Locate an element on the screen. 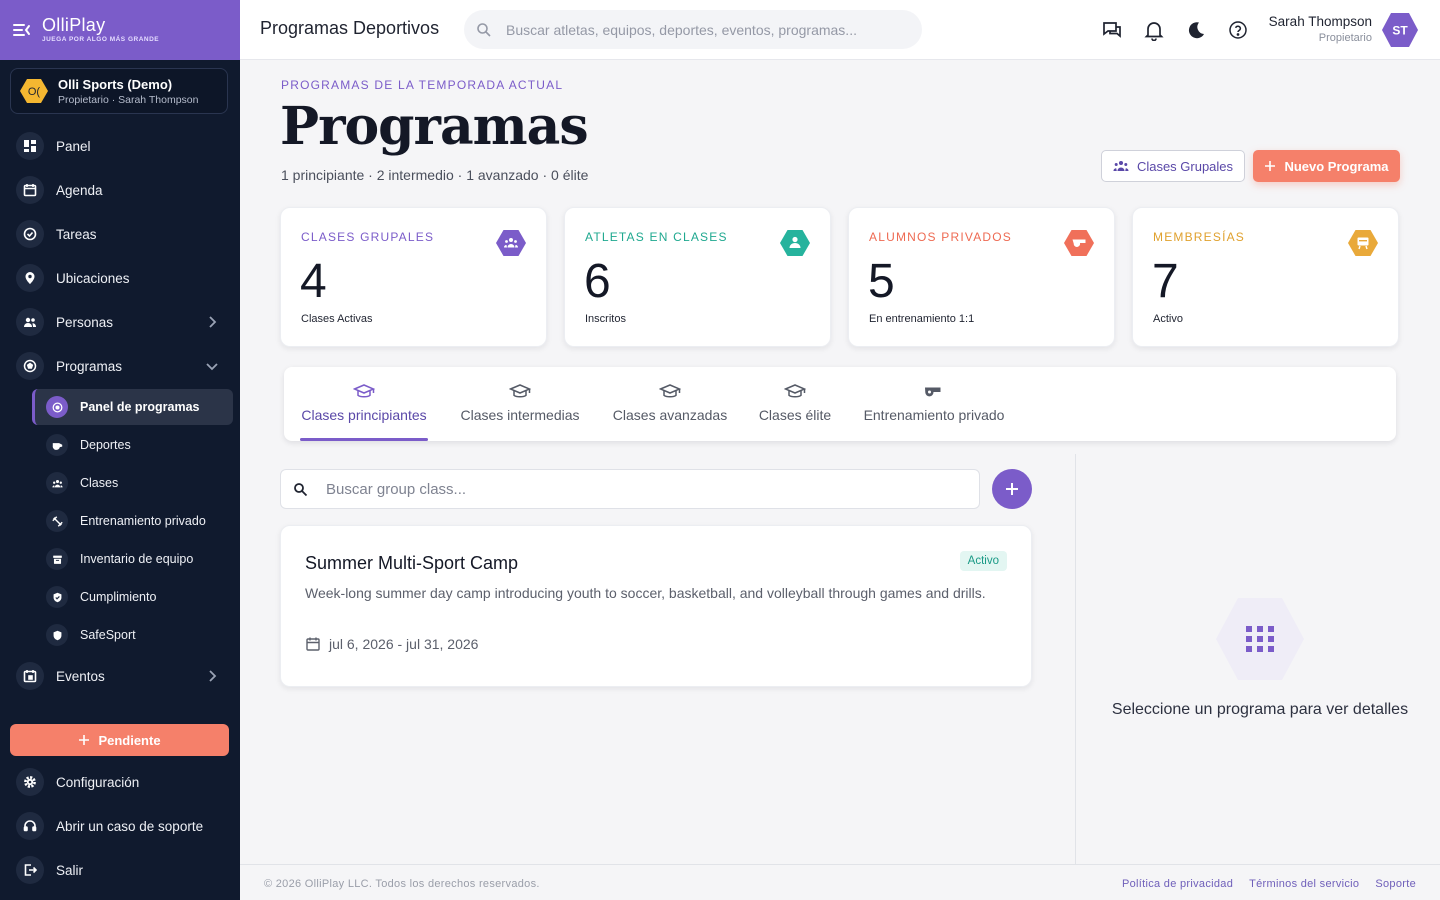  chevron-down-icon is located at coordinates (212, 366).